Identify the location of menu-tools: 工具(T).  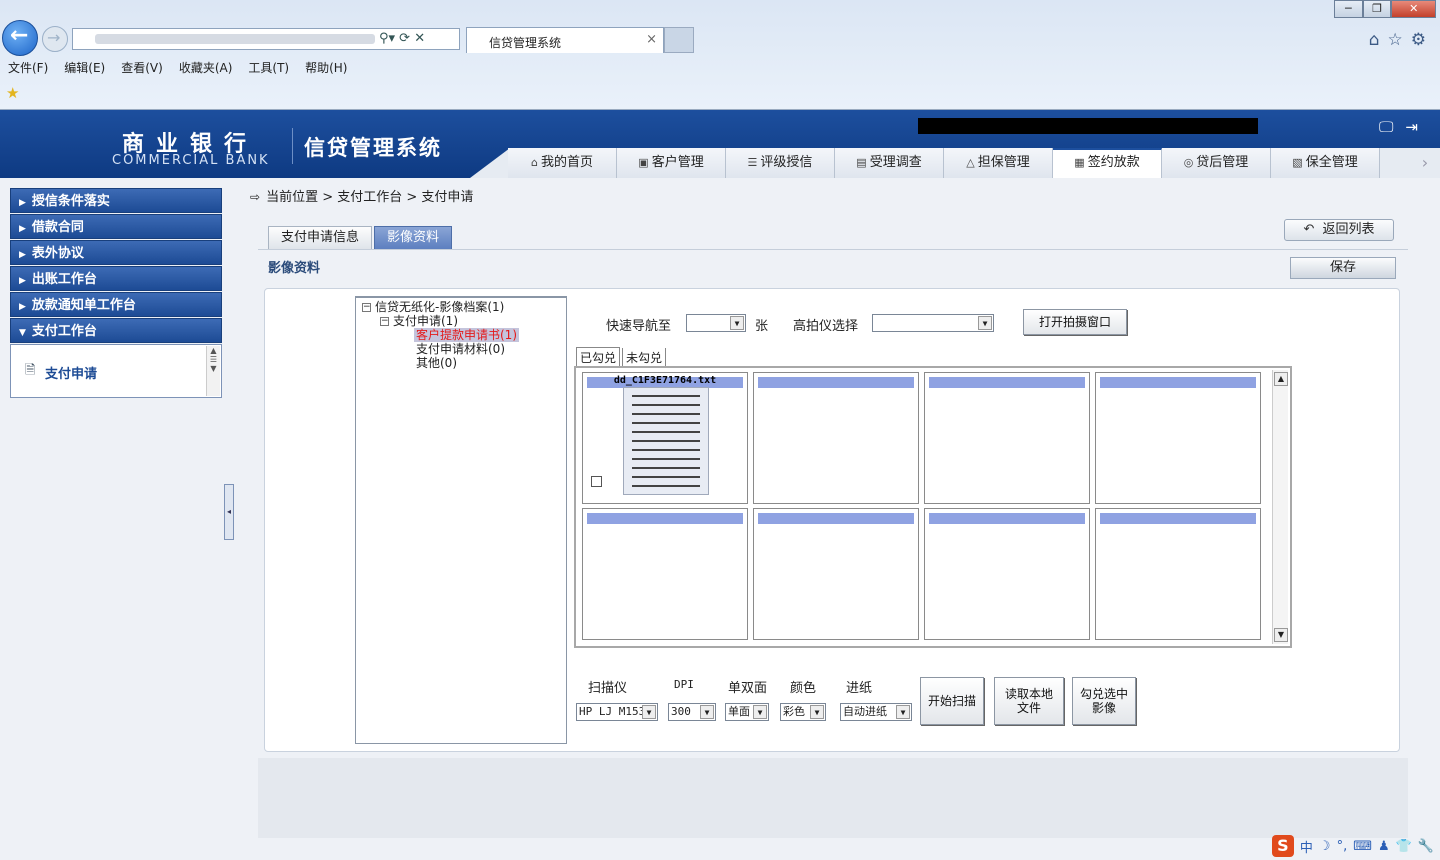
(268, 68).